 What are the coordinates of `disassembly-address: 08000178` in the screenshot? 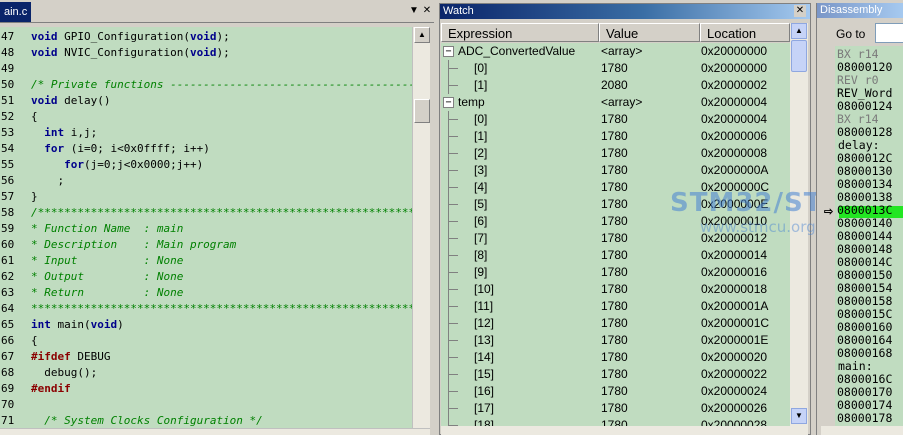 It's located at (865, 418).